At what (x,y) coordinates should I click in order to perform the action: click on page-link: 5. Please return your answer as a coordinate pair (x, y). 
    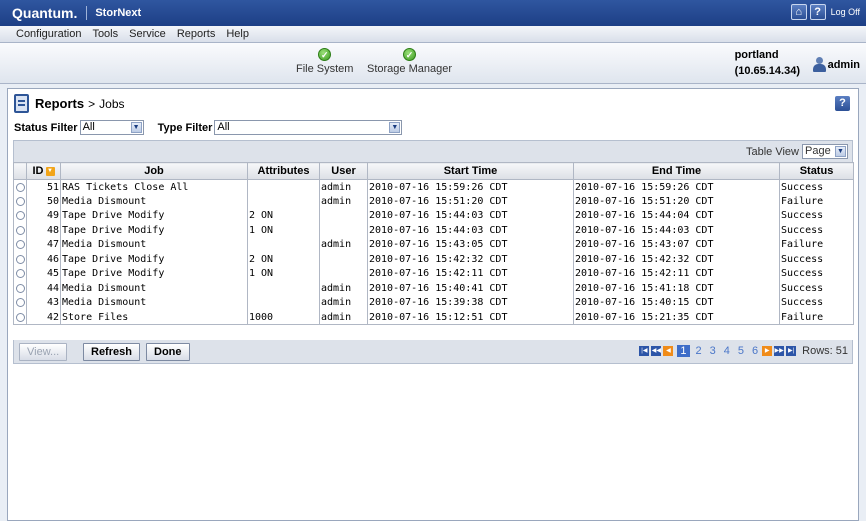
    Looking at the image, I should click on (741, 351).